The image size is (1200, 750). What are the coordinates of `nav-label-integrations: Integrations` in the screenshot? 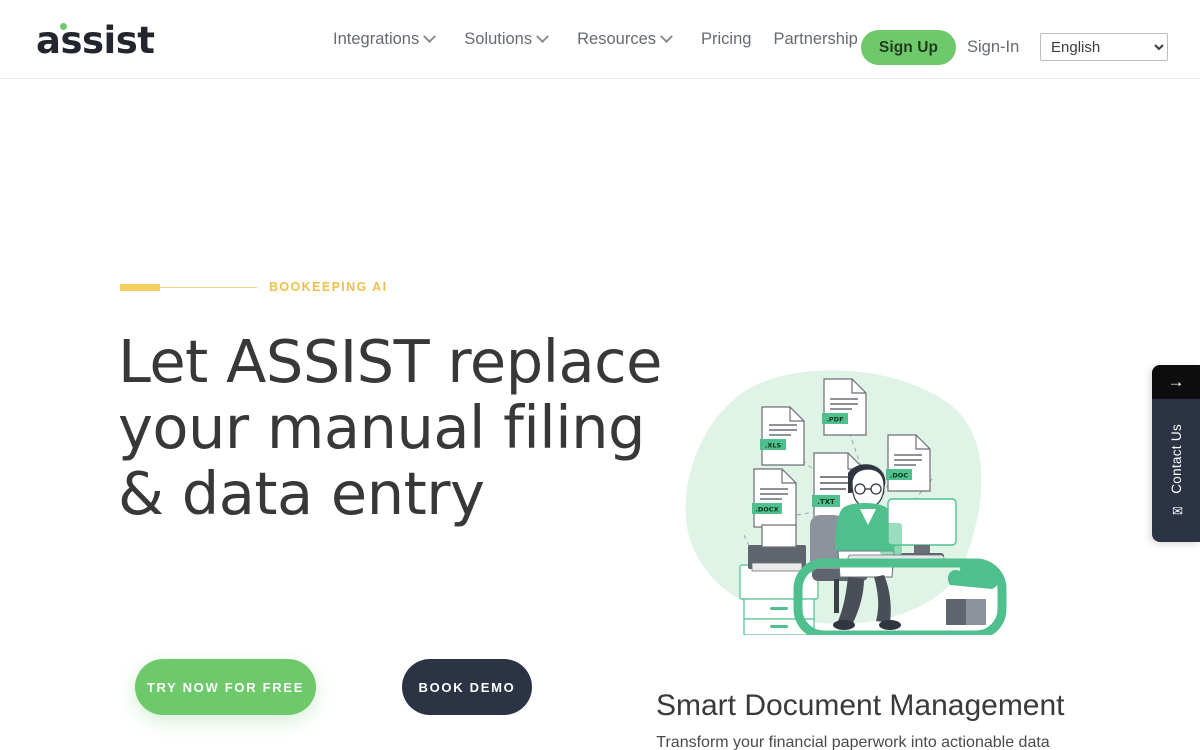 It's located at (376, 39).